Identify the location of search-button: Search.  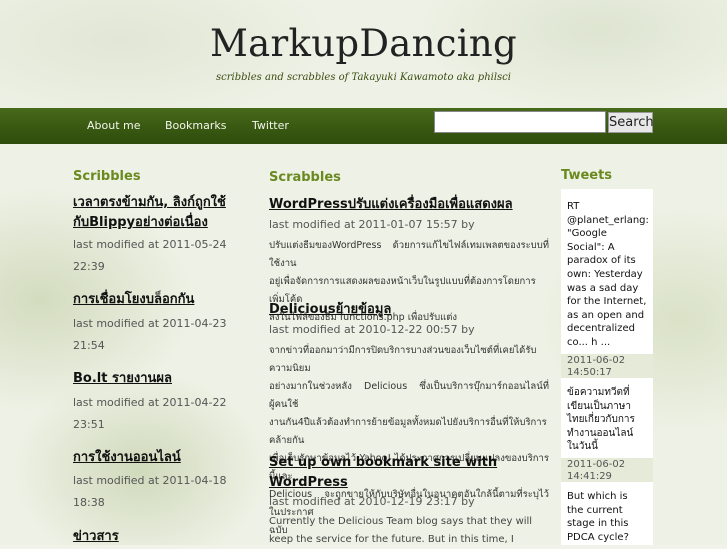
(631, 122).